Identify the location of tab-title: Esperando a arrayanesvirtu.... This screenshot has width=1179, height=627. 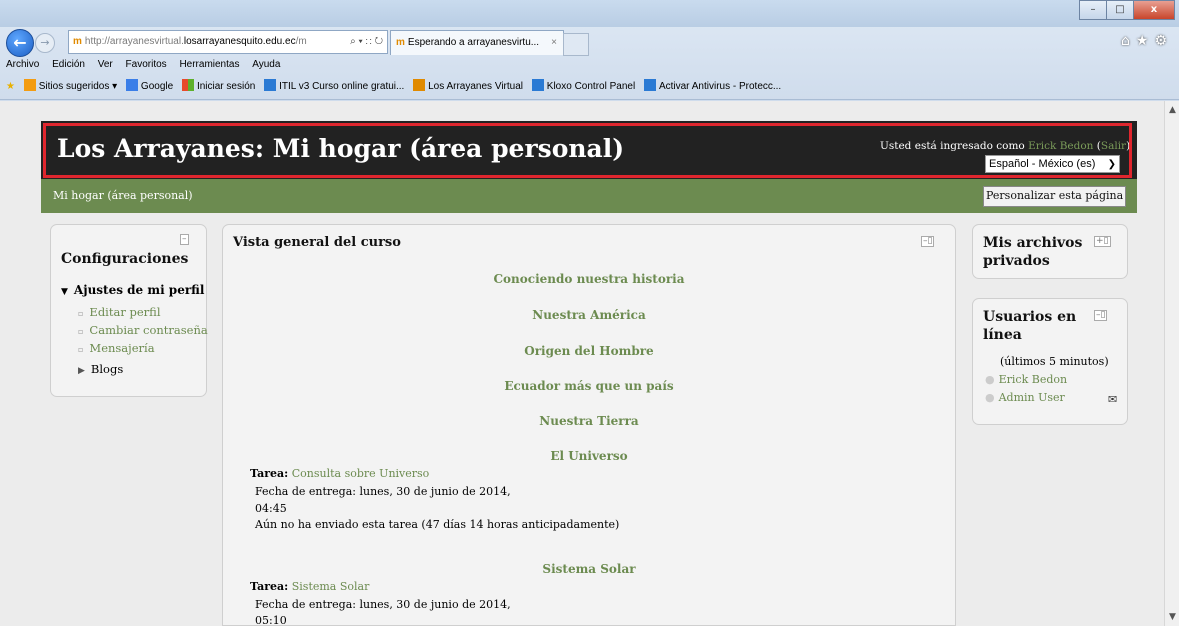
(473, 42).